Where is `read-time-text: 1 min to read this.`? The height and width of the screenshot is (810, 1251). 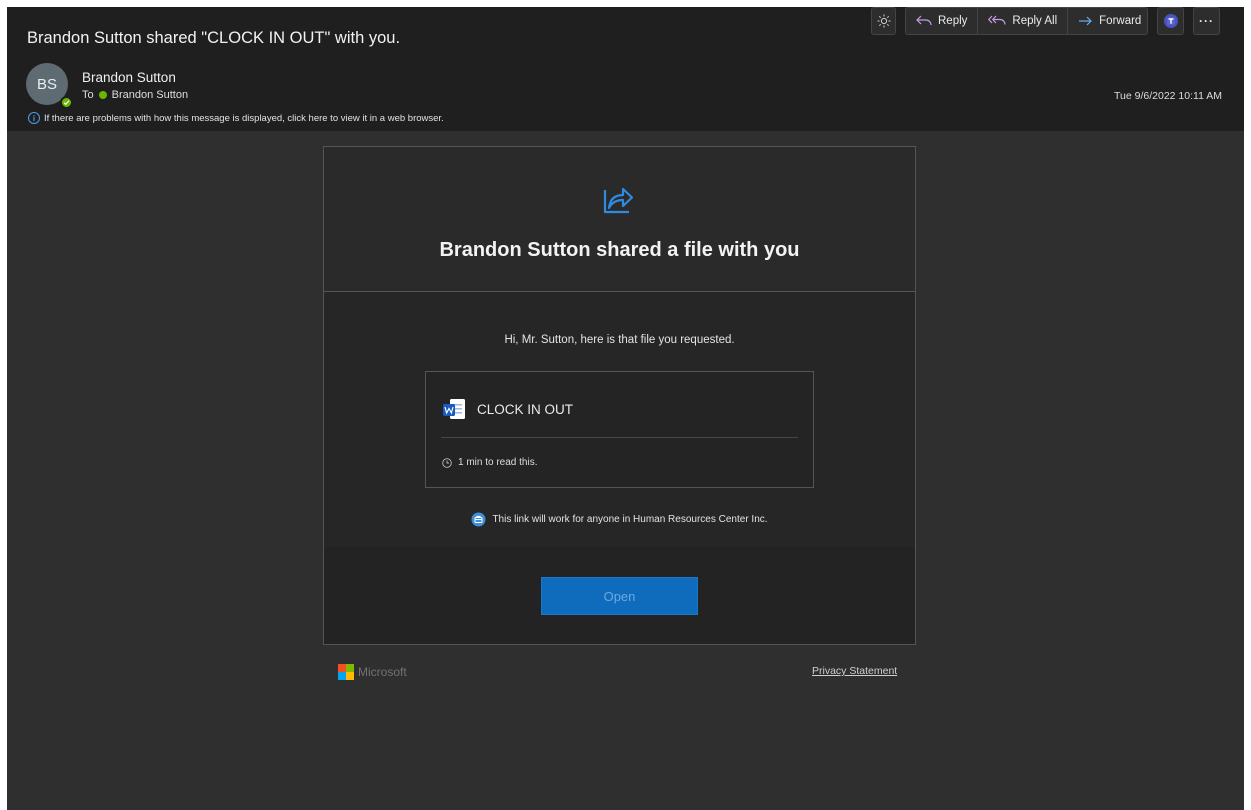 read-time-text: 1 min to read this. is located at coordinates (498, 462).